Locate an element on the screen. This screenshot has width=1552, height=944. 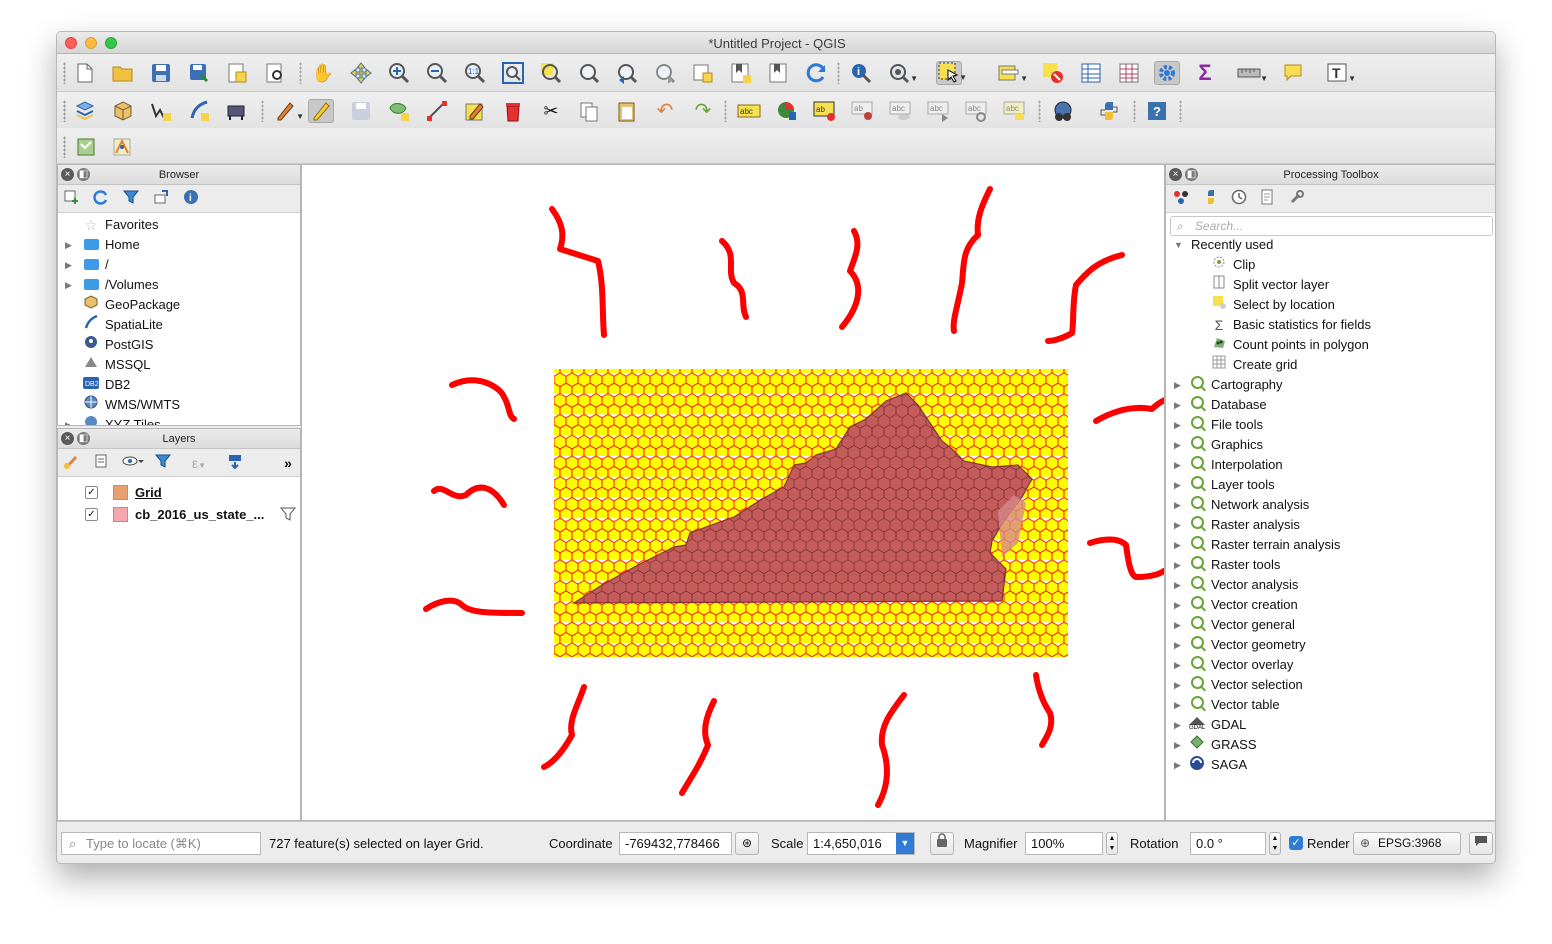
new-bookmark-icon is located at coordinates (741, 73).